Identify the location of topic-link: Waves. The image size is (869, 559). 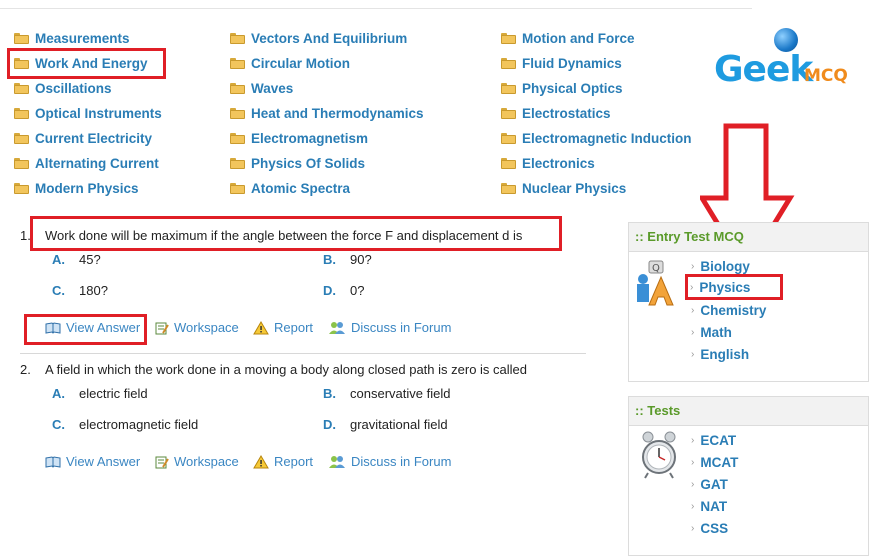
(272, 88).